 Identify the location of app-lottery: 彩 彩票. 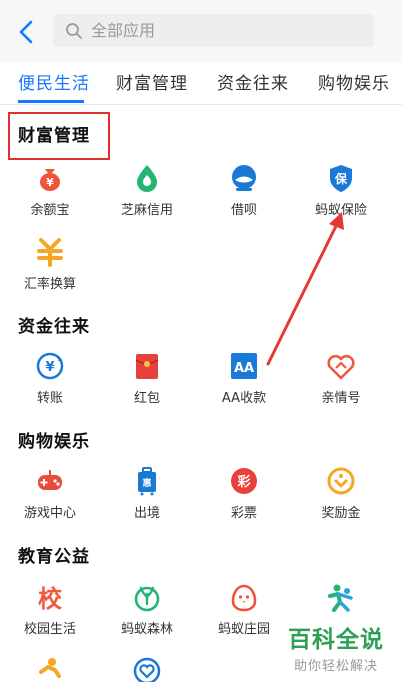
(244, 495).